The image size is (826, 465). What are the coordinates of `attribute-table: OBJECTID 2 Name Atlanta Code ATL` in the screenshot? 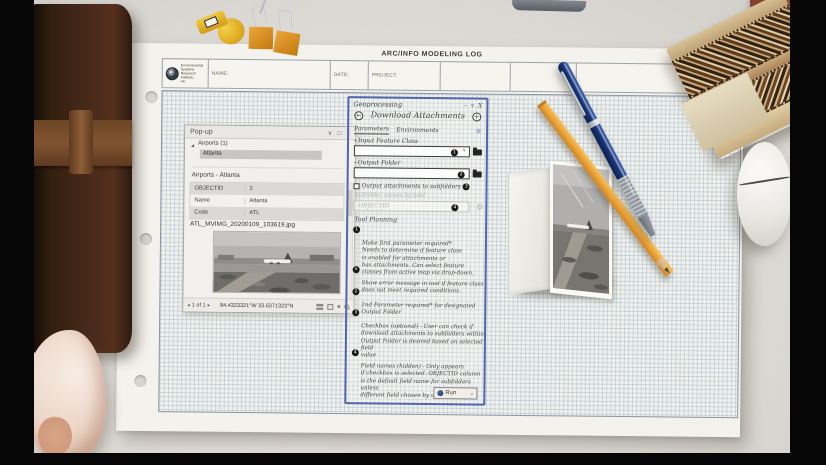 It's located at (267, 201).